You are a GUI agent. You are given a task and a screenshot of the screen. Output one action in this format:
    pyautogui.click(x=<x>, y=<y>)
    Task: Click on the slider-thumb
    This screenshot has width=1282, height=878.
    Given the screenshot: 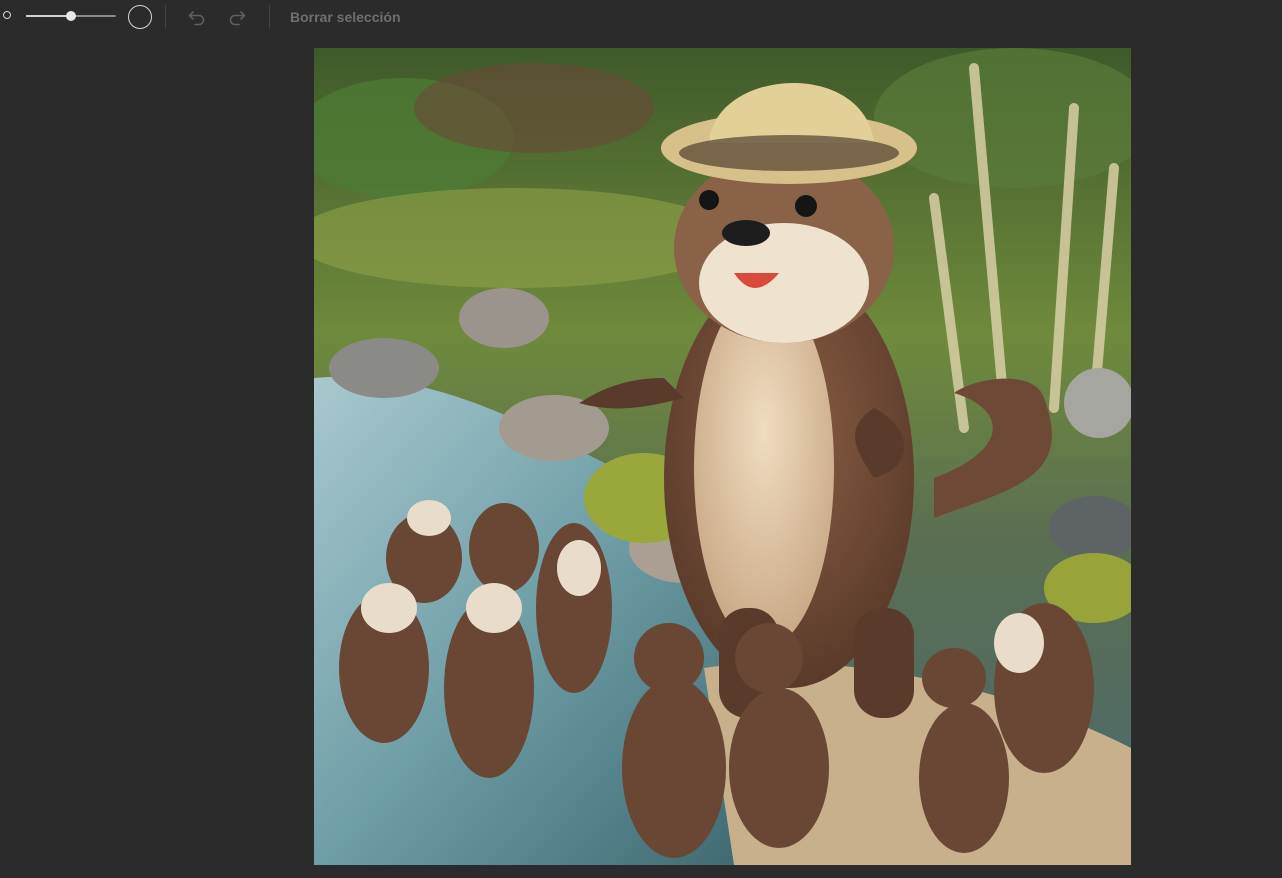 What is the action you would take?
    pyautogui.click(x=71, y=16)
    